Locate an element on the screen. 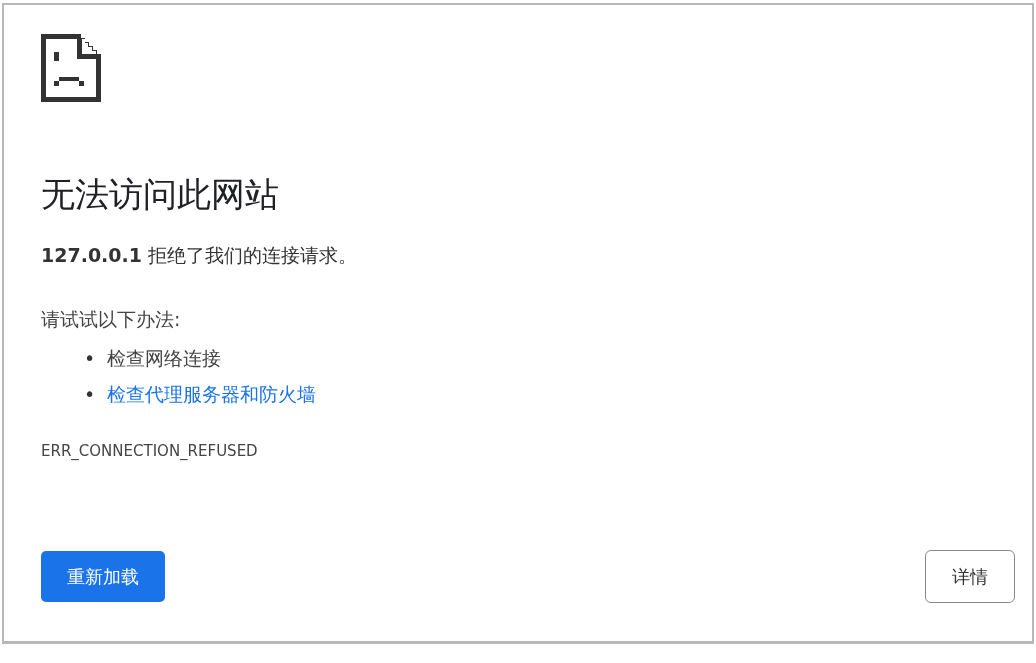 The width and height of the screenshot is (1036, 663). error-message: 127.0.0.1 拒绝了我们的连接请求。 is located at coordinates (200, 255).